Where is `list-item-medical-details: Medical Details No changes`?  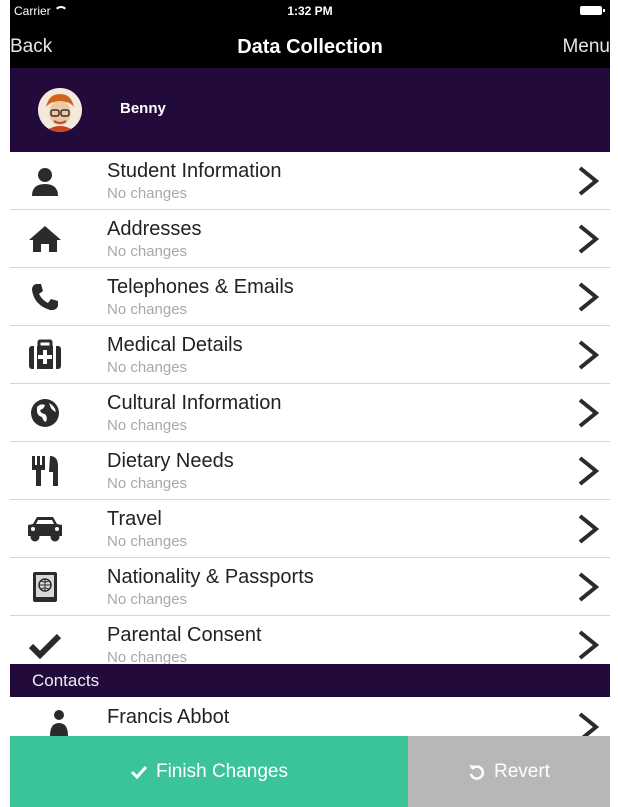
list-item-medical-details: Medical Details No changes is located at coordinates (310, 355).